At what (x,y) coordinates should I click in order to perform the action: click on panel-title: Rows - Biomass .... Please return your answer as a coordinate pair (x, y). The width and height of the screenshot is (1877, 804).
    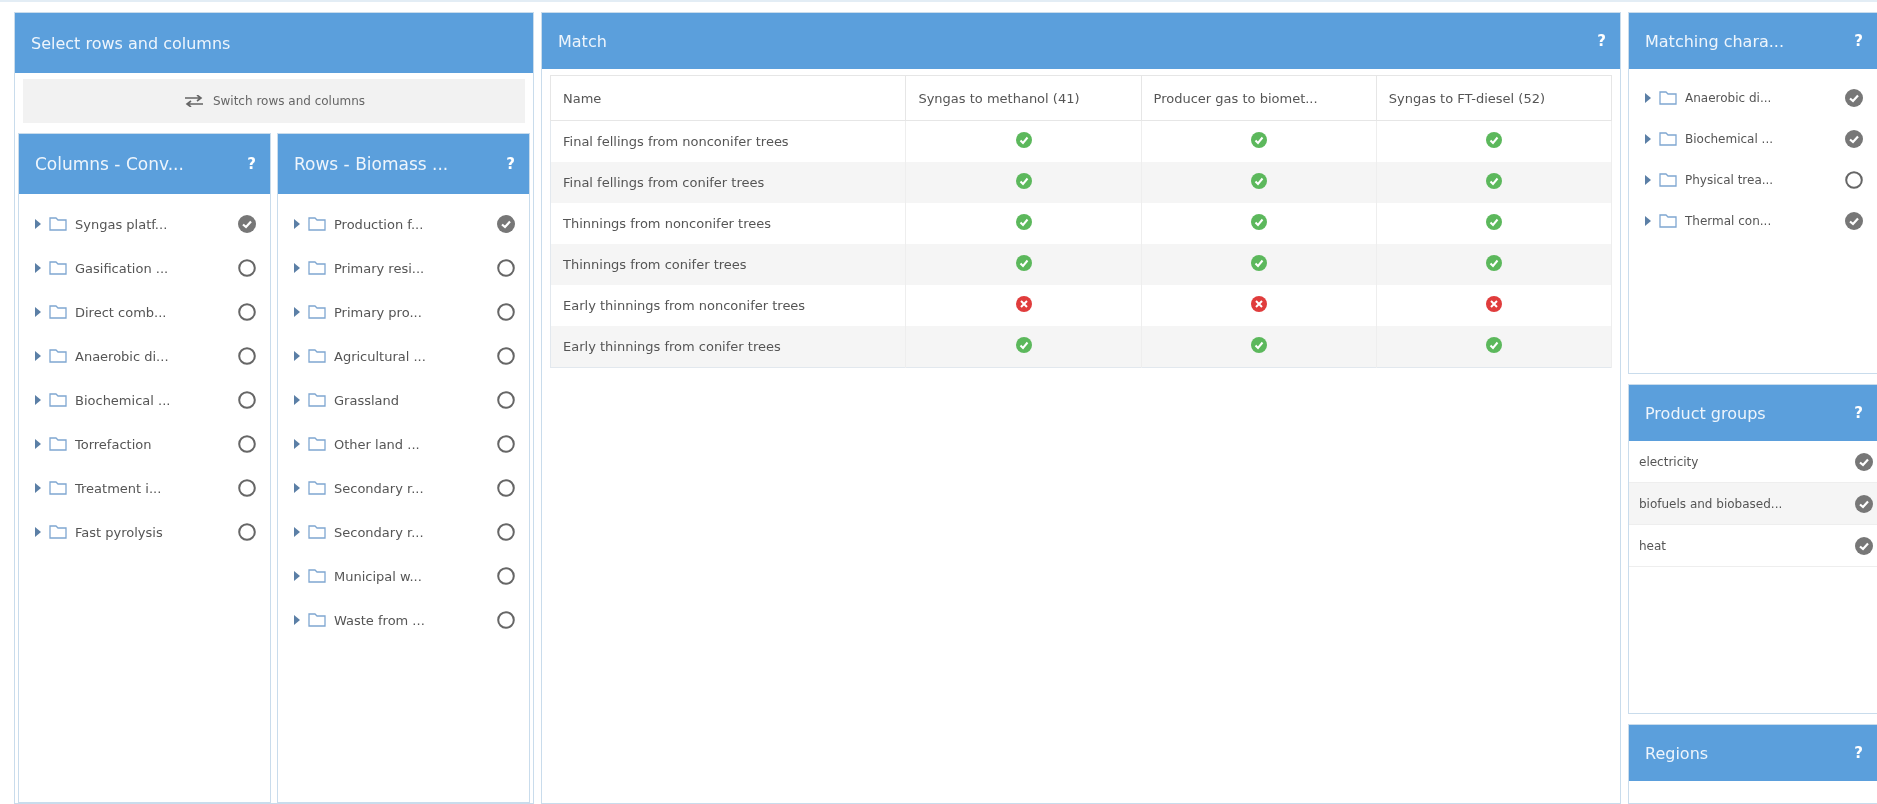
    Looking at the image, I should click on (371, 164).